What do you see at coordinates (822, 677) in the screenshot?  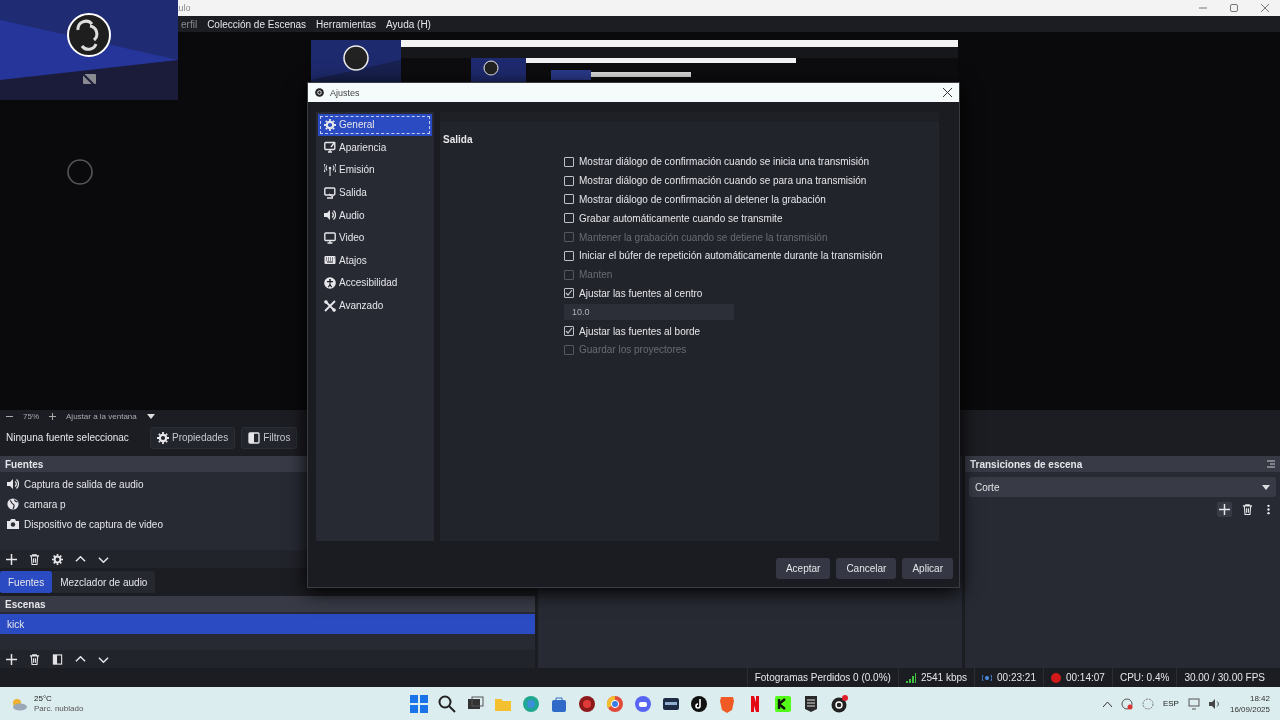 I see `dropped-frames: Fotogramas Perdidos 0 (0.0%)` at bounding box center [822, 677].